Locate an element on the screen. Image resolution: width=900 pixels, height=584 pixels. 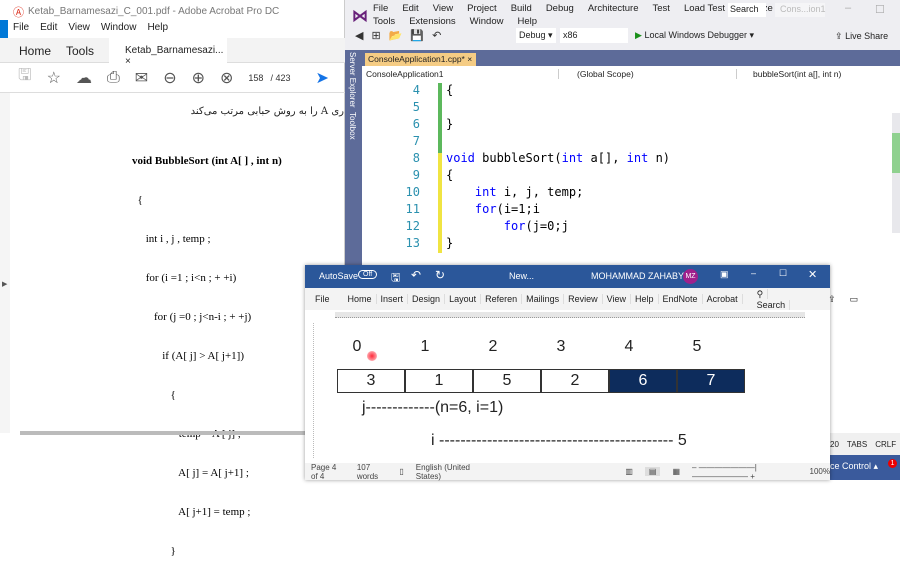
tab-review: Review is located at coordinates (583, 299).